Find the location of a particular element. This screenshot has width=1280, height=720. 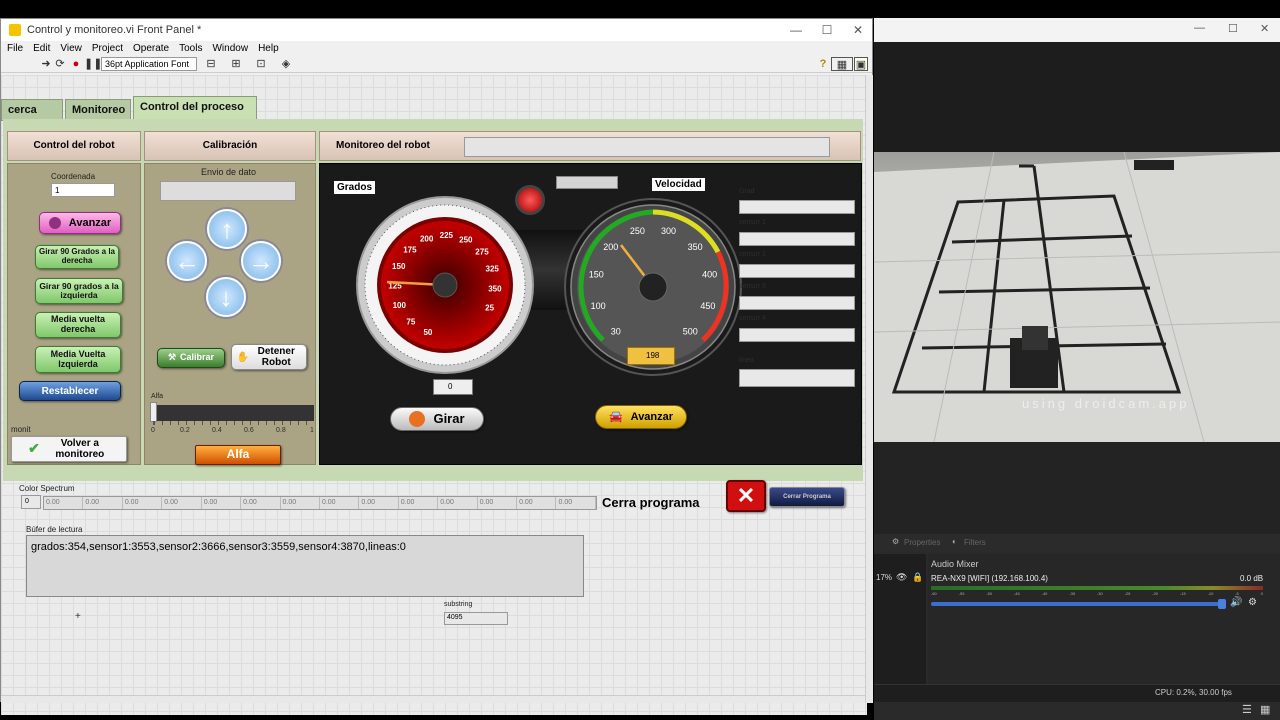

tab-monitoreo: Monitoreo is located at coordinates (98, 110).